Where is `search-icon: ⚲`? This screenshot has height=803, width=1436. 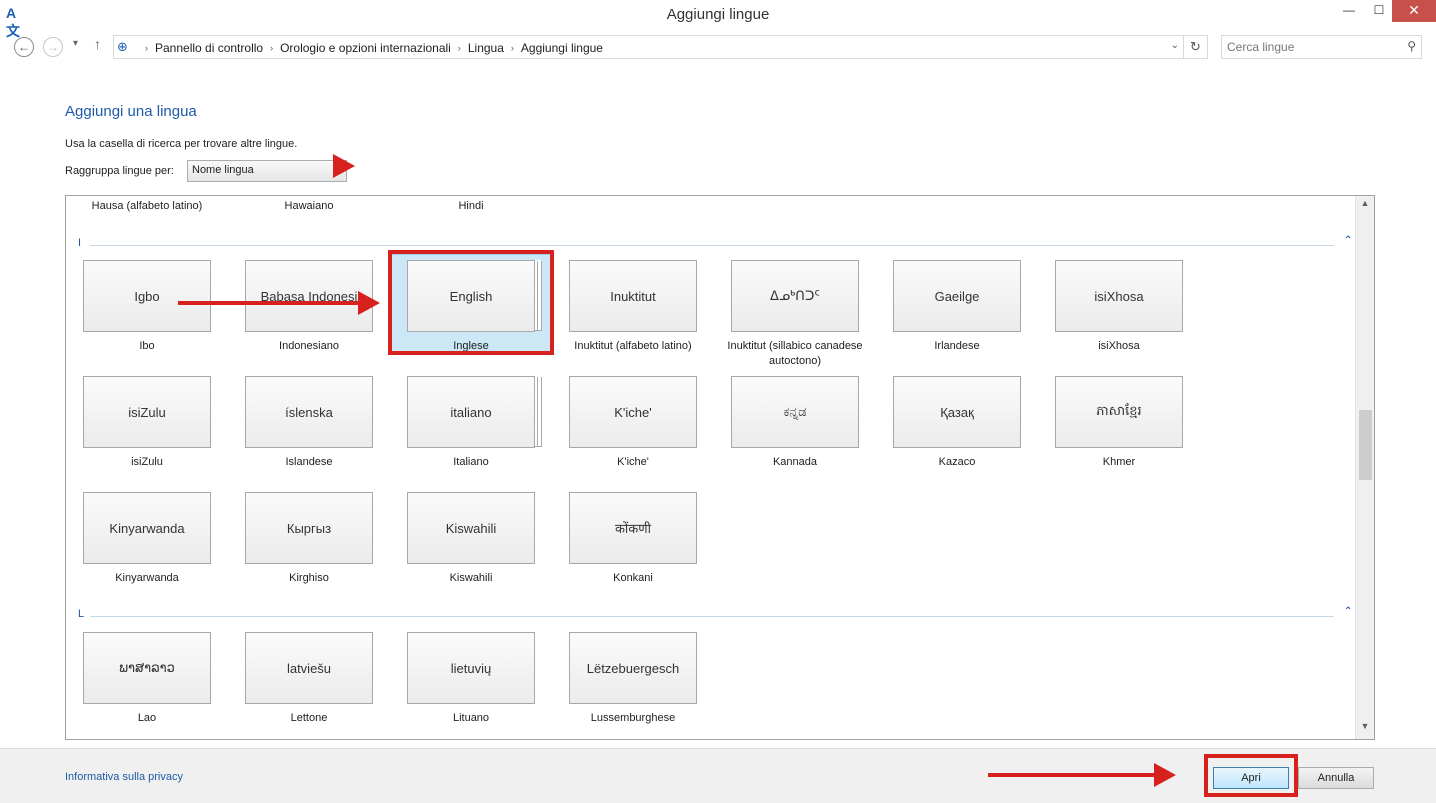
search-icon: ⚲ is located at coordinates (1411, 46).